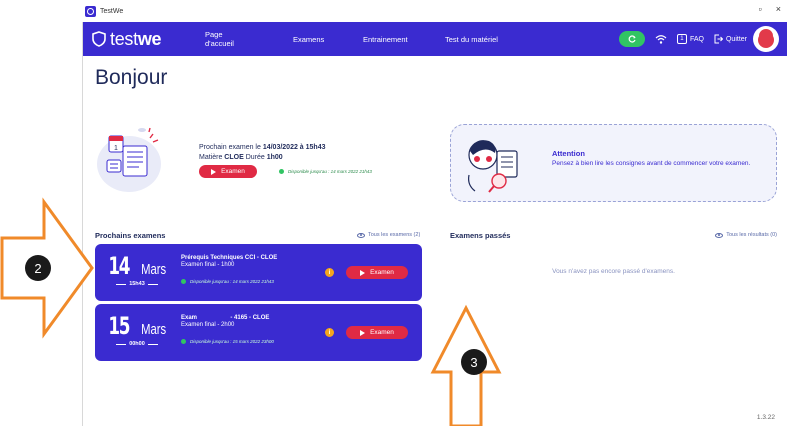 The image size is (787, 426). Describe the element at coordinates (229, 258) in the screenshot. I see `exam-title: Prérequis Techniques CCI - CLOE` at that location.